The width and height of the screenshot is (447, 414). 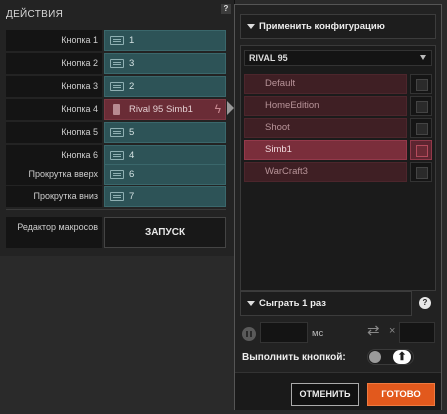 I want to click on dialog-footer: ОТМЕНИТЬ ГОТОВО, so click(x=338, y=391).